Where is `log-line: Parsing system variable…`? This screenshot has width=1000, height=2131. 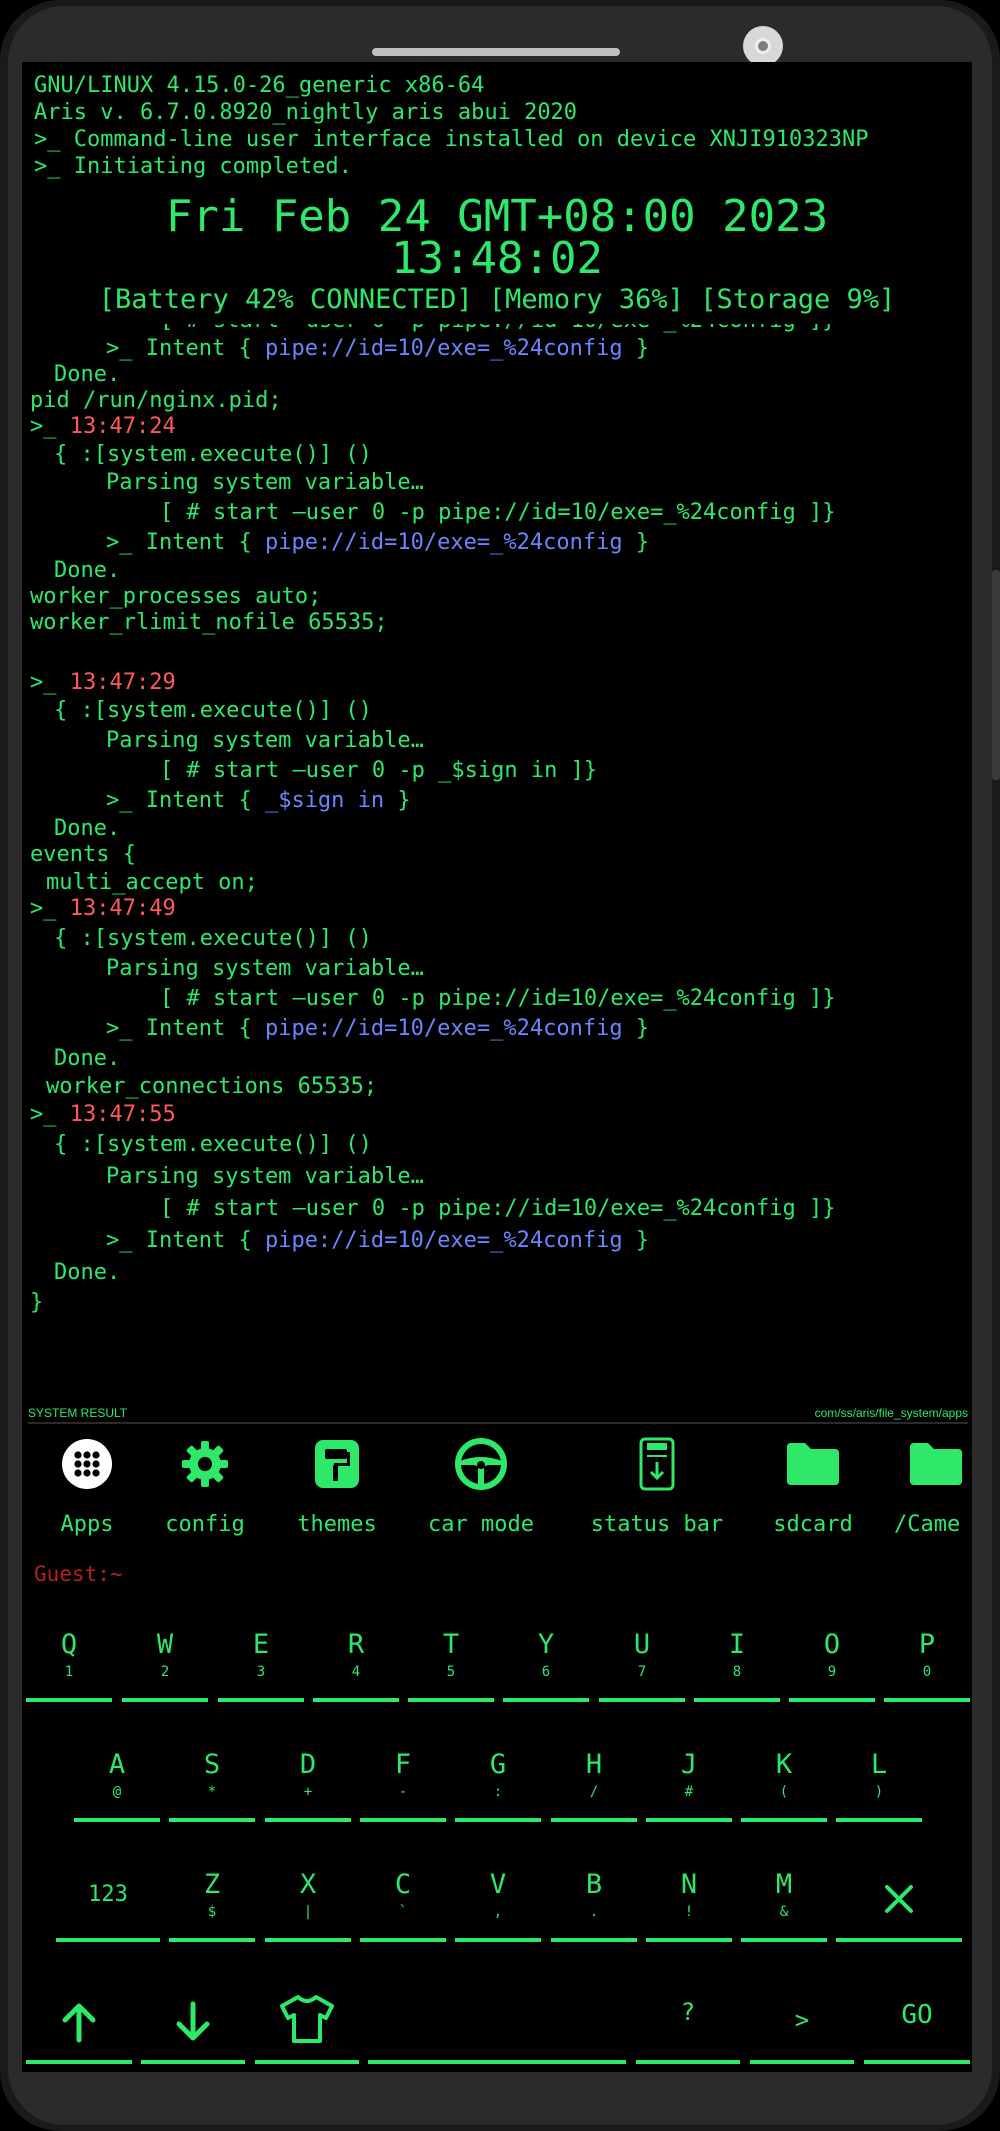
log-line: Parsing system variable… is located at coordinates (265, 1176).